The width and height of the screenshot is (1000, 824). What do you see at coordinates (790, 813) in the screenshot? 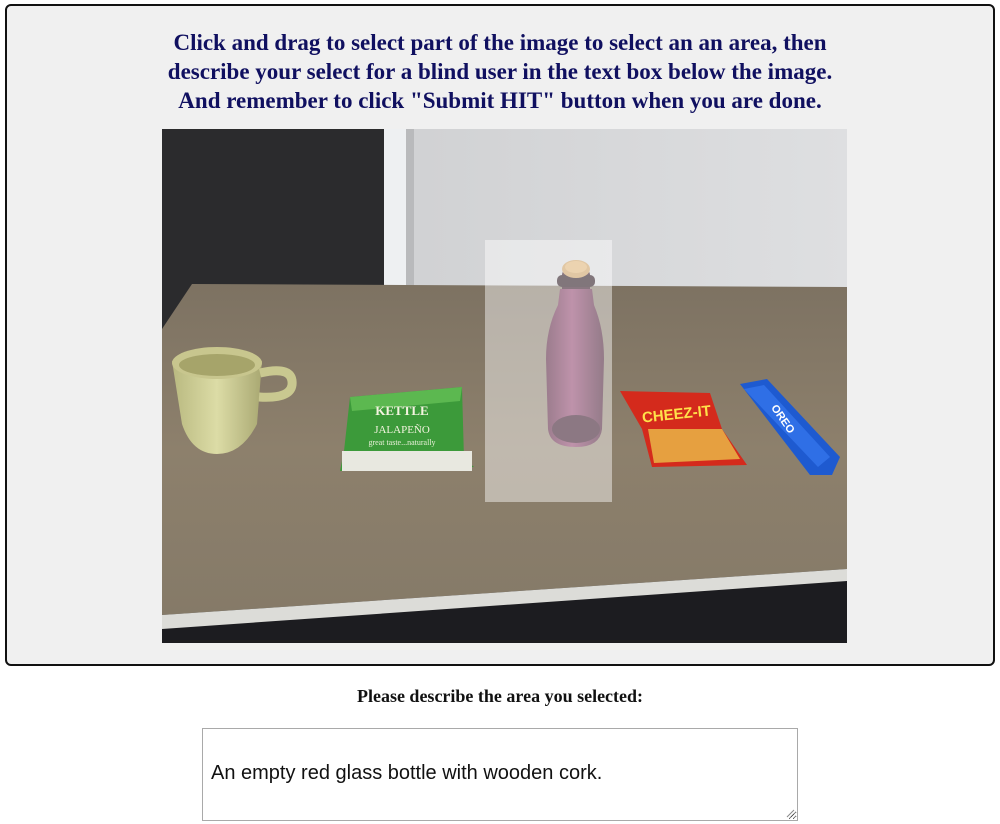
I see `resize-grip-icon` at bounding box center [790, 813].